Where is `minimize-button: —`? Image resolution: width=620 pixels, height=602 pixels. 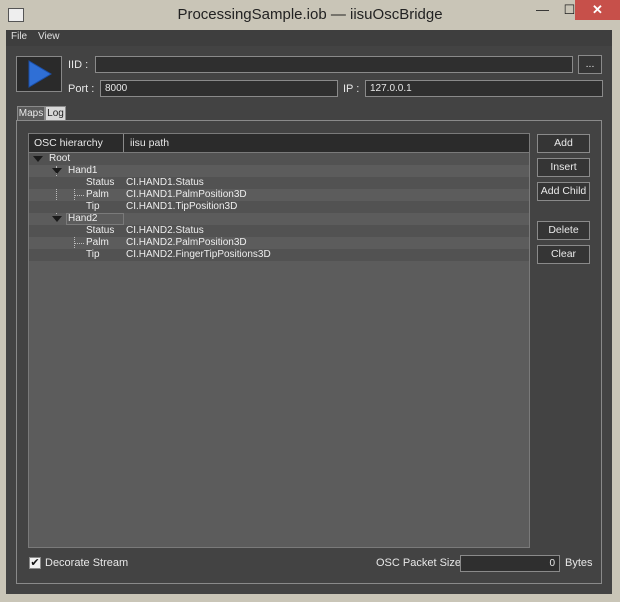 minimize-button: — is located at coordinates (542, 10).